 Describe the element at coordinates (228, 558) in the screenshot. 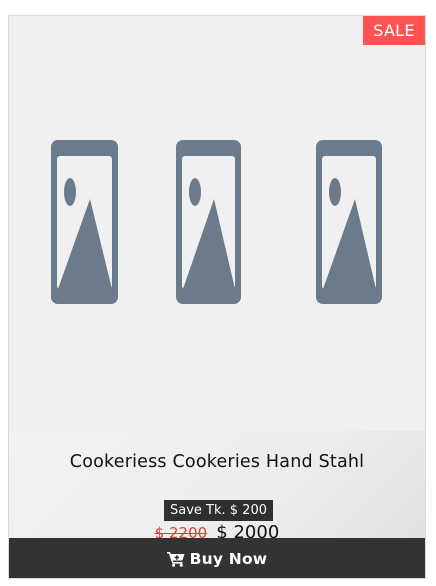

I see `buy-now-label: Buy Now` at that location.